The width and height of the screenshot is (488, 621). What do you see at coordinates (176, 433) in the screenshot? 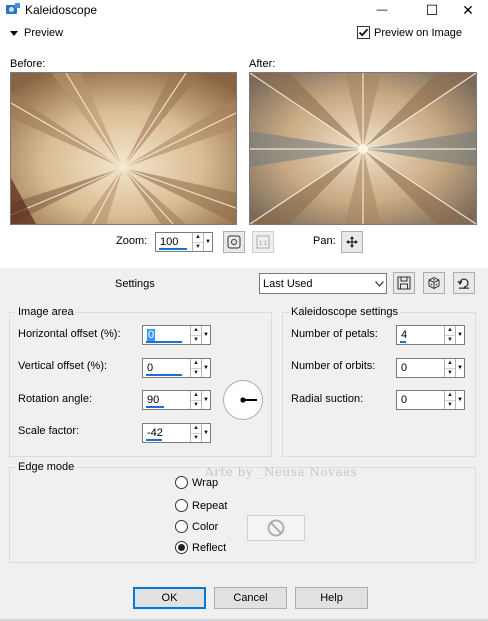
I see `scale-factor-spinner: -42 ▲ ▼ ▼` at bounding box center [176, 433].